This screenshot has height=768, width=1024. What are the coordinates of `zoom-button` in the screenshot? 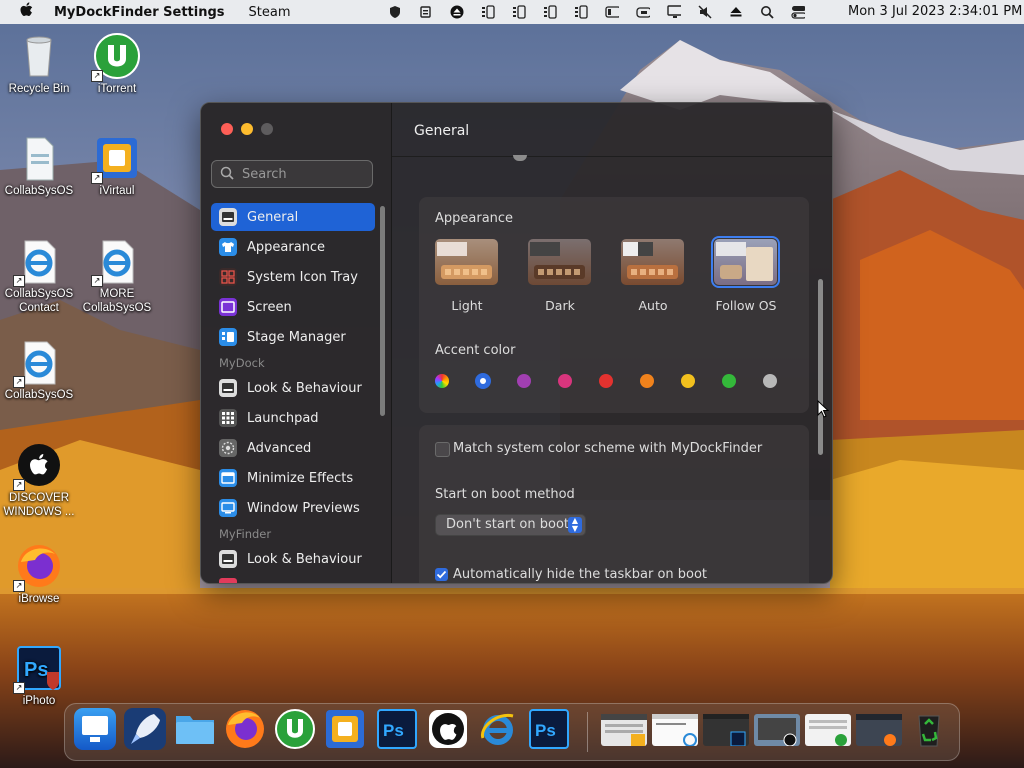 It's located at (267, 129).